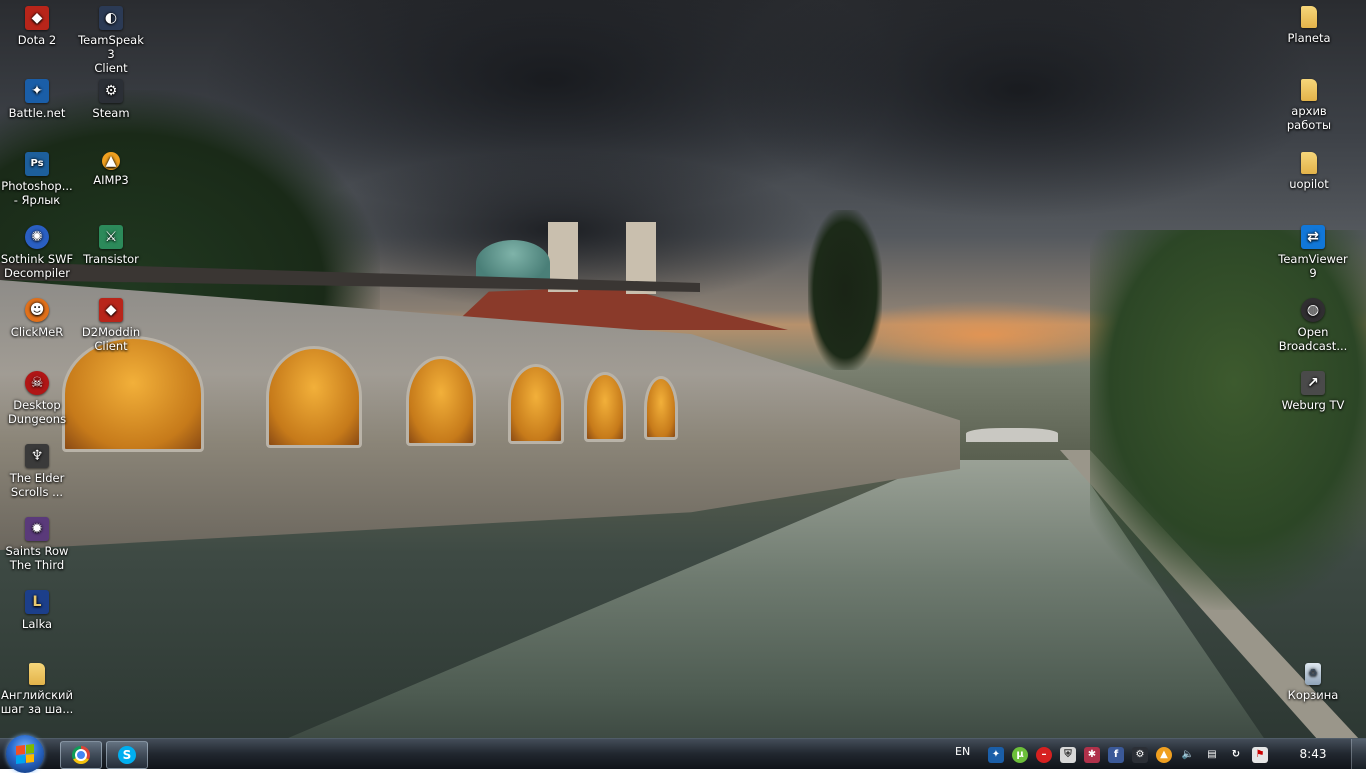 This screenshot has height=773, width=1366. What do you see at coordinates (962, 751) in the screenshot?
I see `language-indicator: EN` at bounding box center [962, 751].